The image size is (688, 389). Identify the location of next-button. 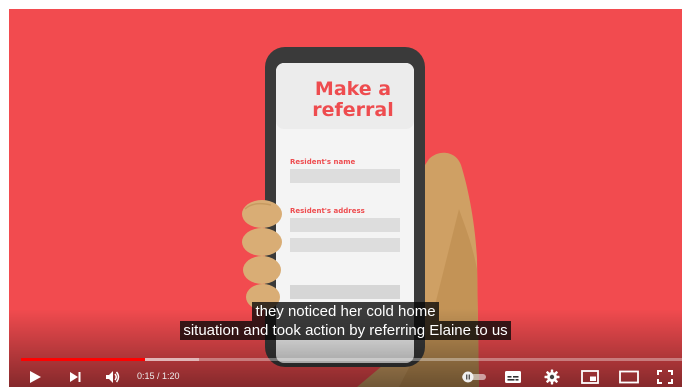
(75, 377).